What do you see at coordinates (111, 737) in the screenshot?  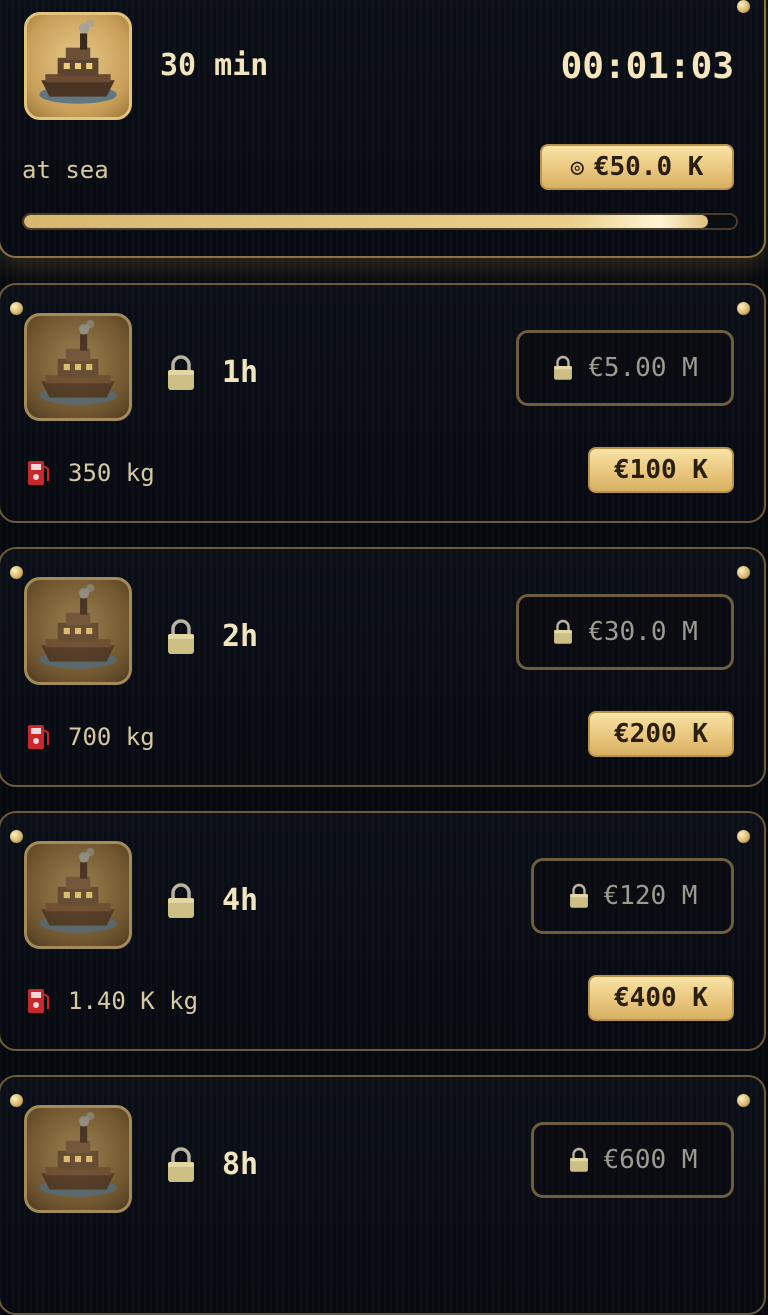 I see `fuel-amount: 700 kg` at bounding box center [111, 737].